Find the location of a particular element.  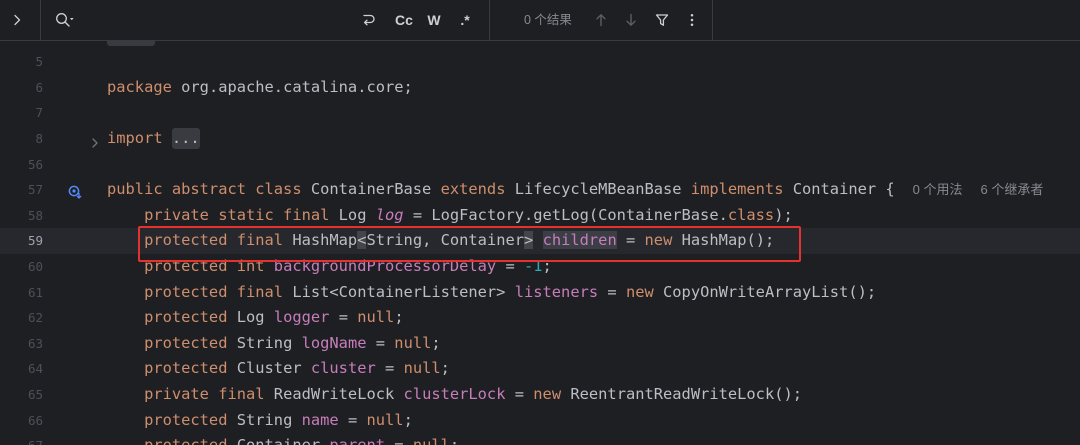

code-text: package org.apache.catalina.core; is located at coordinates (260, 88).